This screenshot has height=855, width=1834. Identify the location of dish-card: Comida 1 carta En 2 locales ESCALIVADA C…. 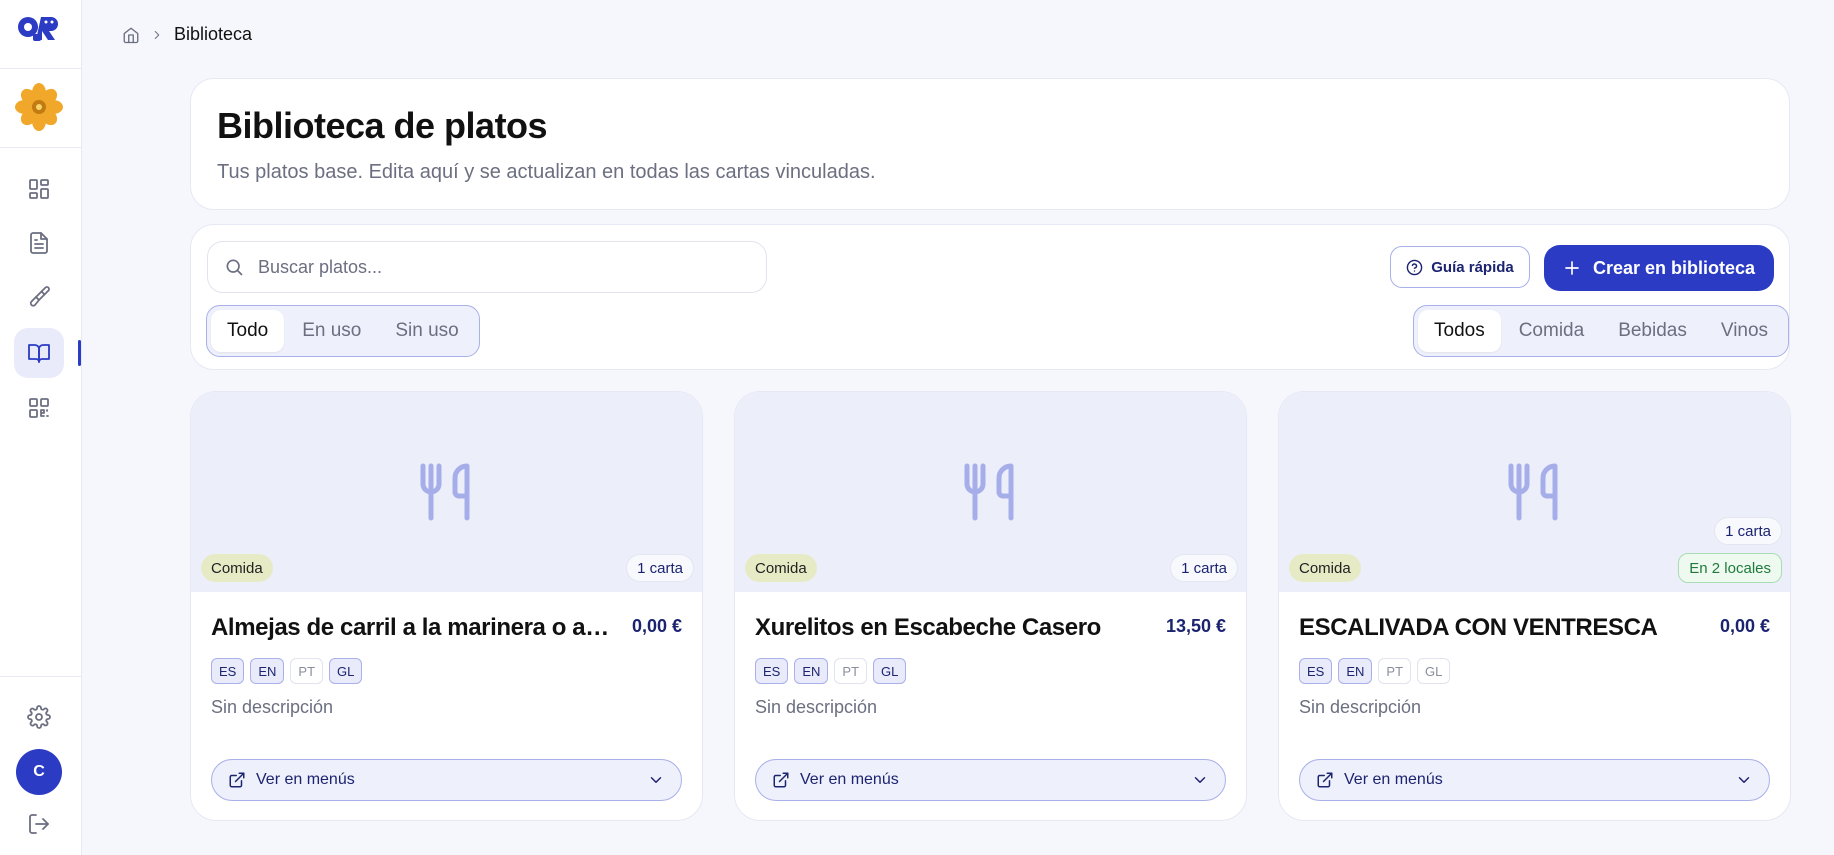
(1534, 606).